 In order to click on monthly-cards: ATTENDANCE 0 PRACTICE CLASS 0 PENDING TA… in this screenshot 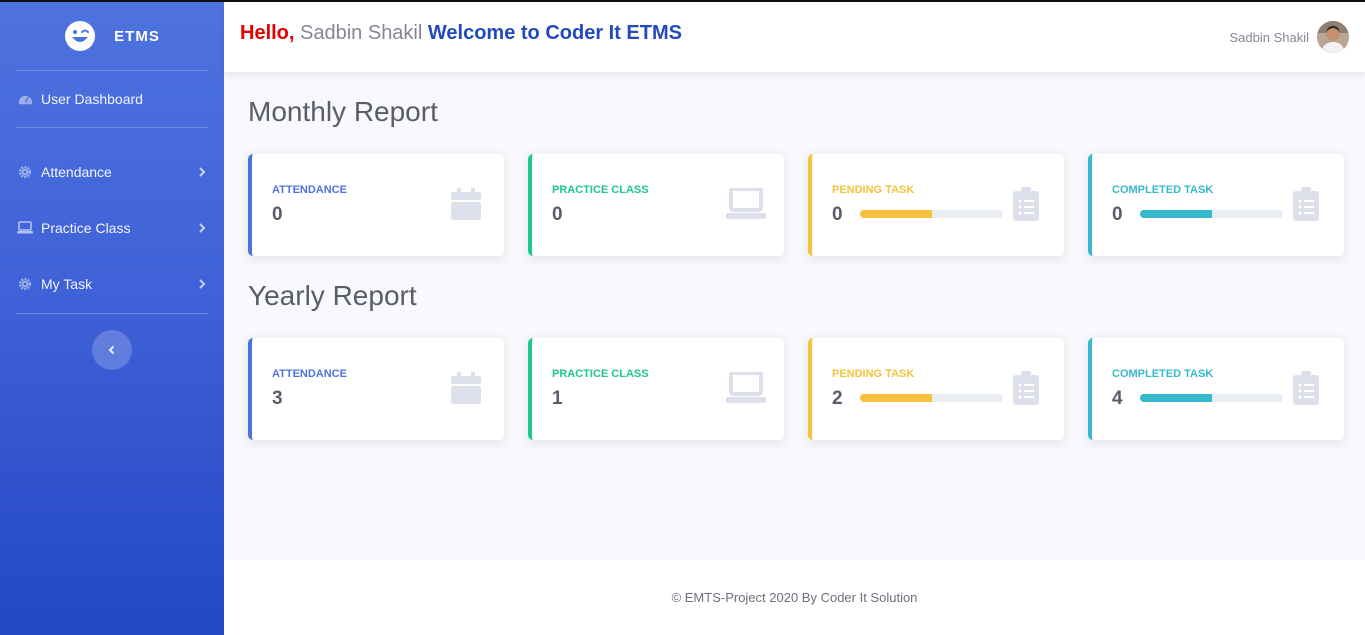, I will do `click(796, 205)`.